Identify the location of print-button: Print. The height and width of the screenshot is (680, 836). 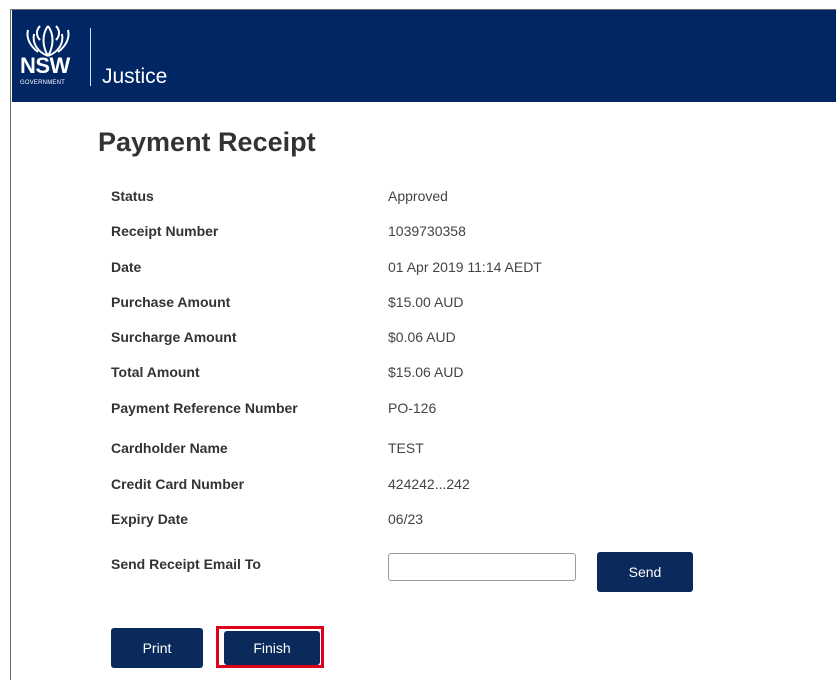
(157, 648).